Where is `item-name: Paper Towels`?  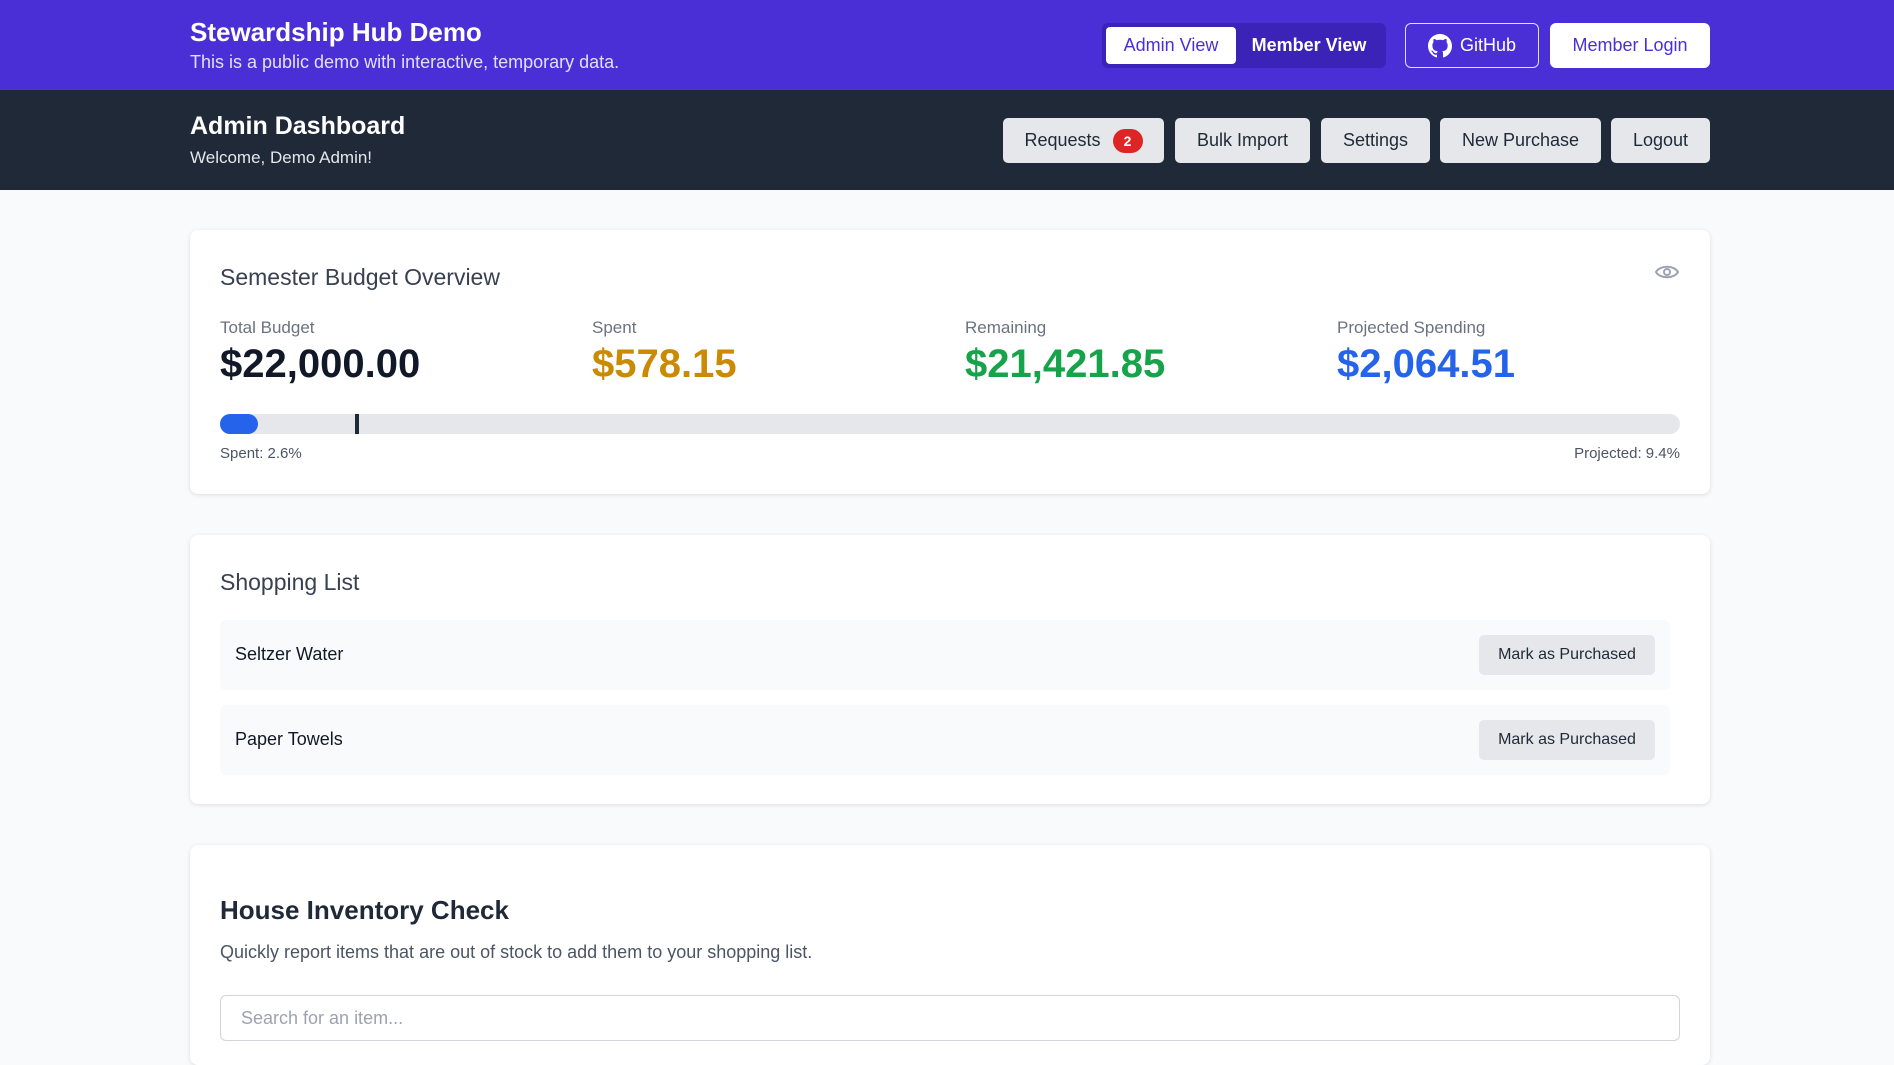 item-name: Paper Towels is located at coordinates (289, 739).